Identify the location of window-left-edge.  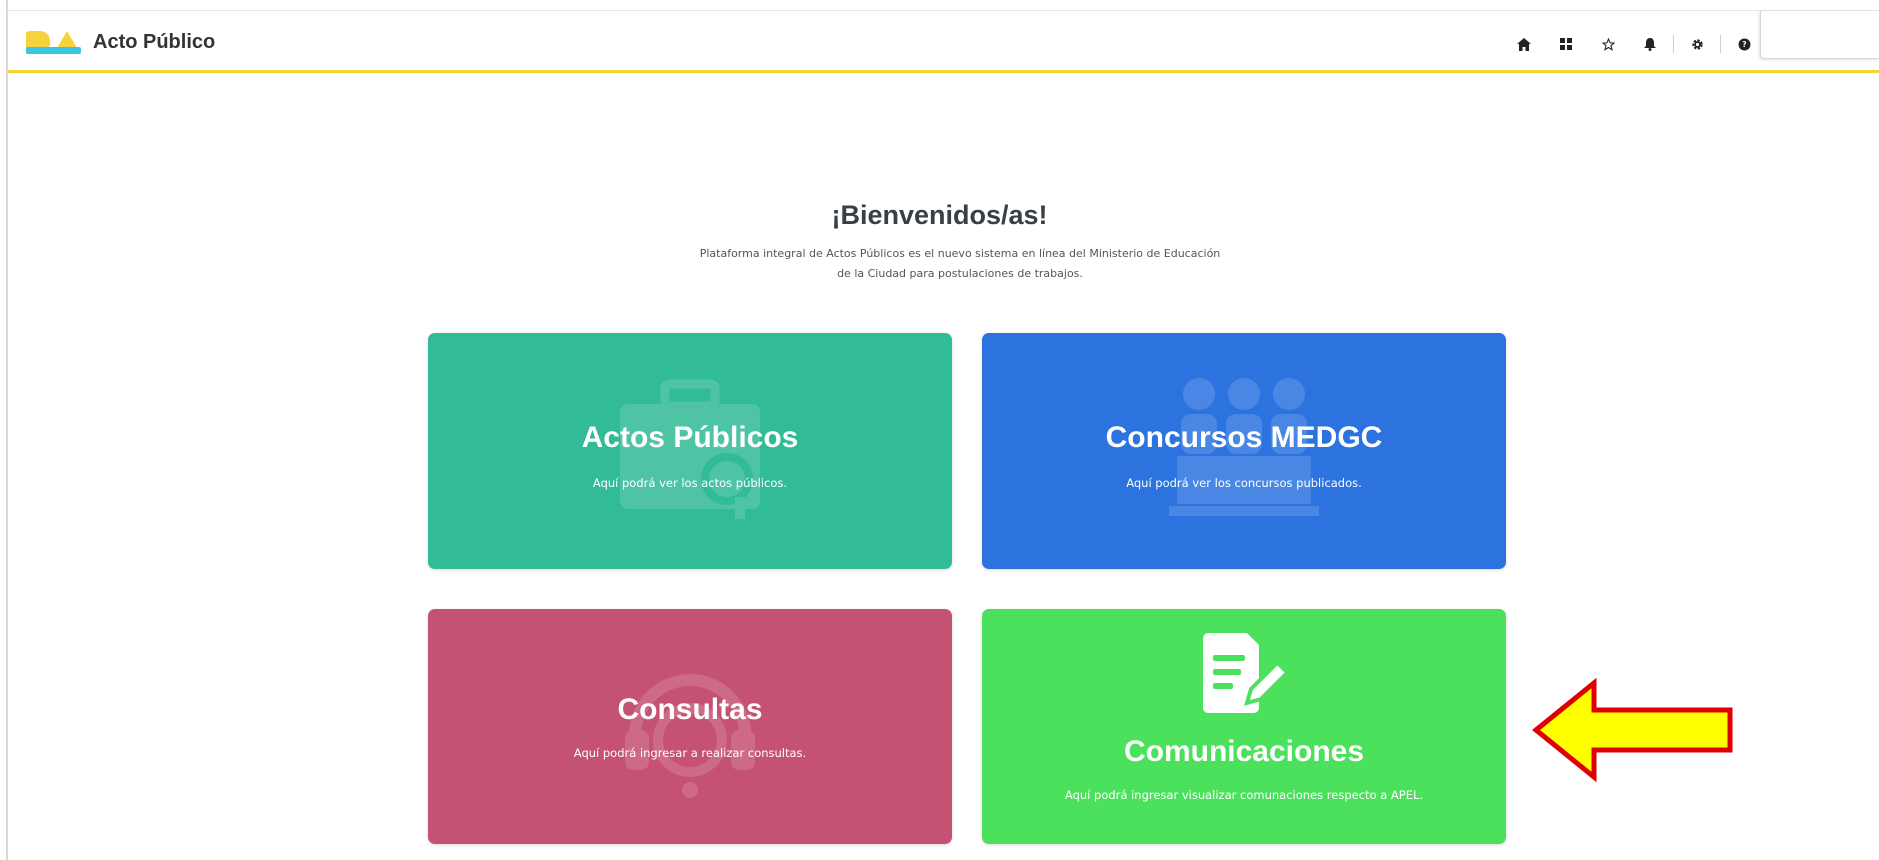
(7, 430).